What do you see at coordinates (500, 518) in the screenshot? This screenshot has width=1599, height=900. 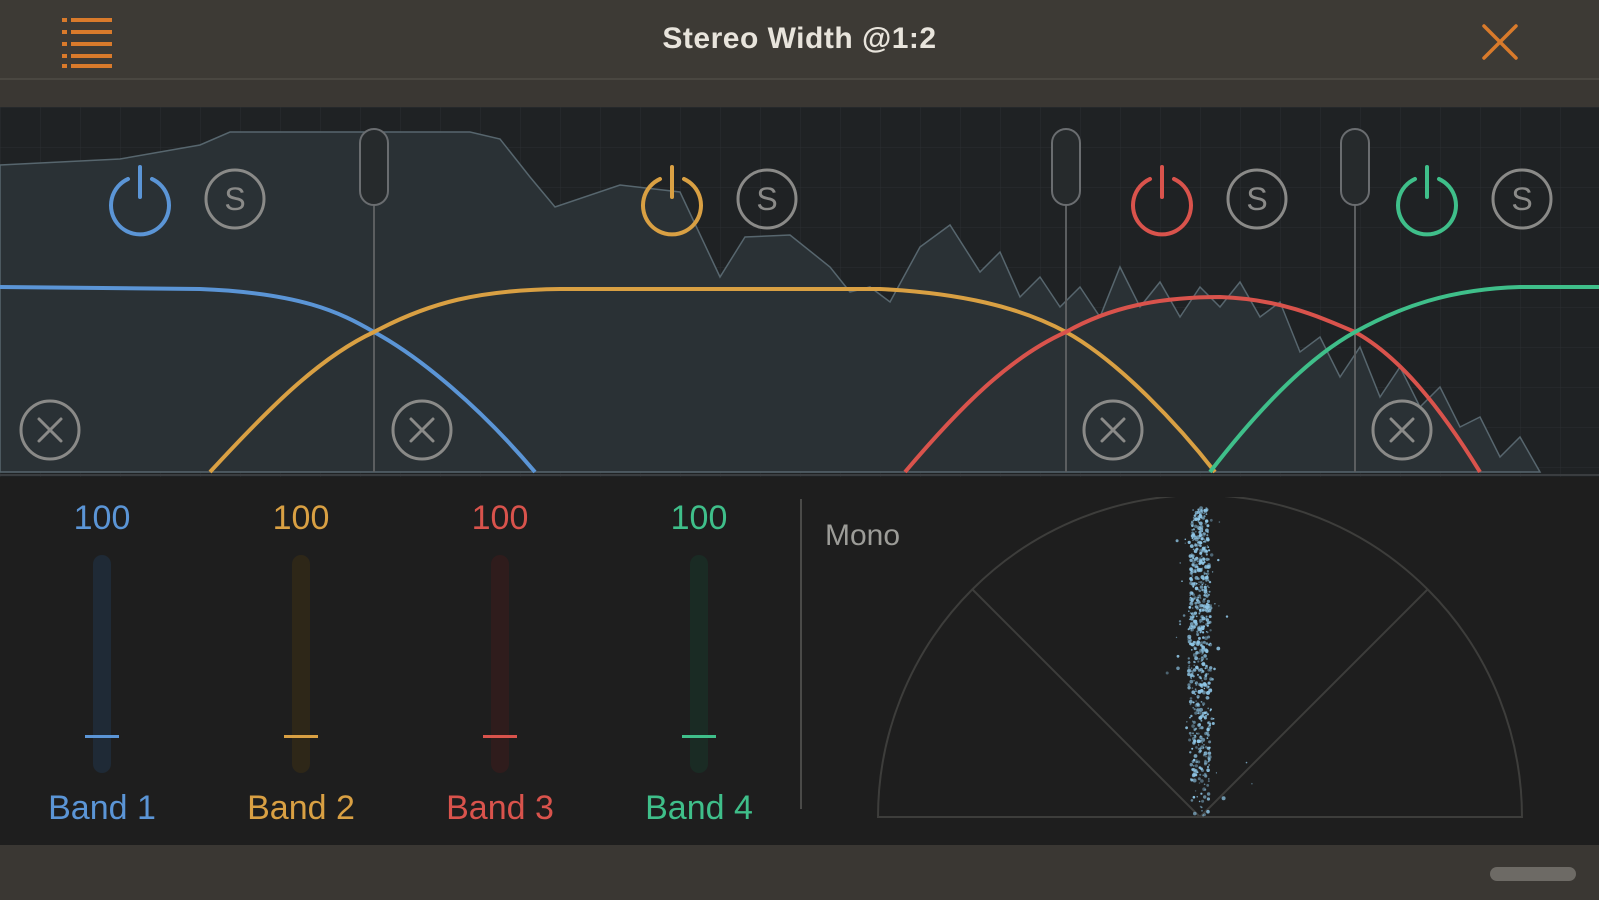 I see `band-3-value: 100` at bounding box center [500, 518].